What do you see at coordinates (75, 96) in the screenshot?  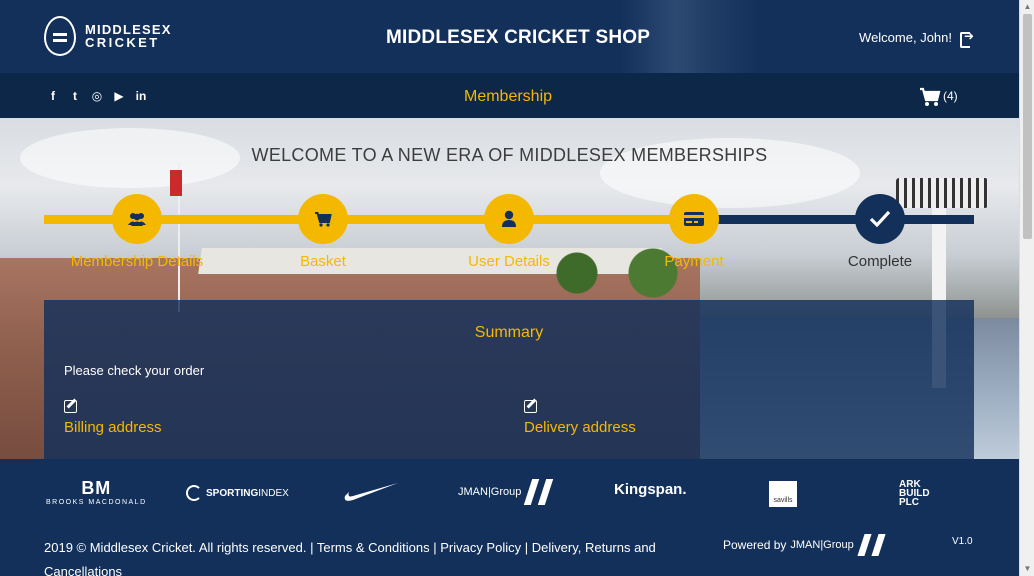 I see `twitter-icon: t` at bounding box center [75, 96].